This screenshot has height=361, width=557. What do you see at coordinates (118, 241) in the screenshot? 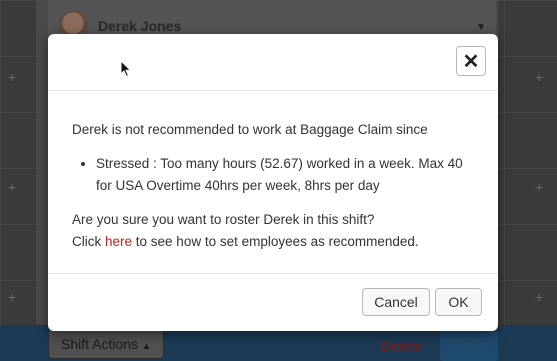
I see `help-link: here` at bounding box center [118, 241].